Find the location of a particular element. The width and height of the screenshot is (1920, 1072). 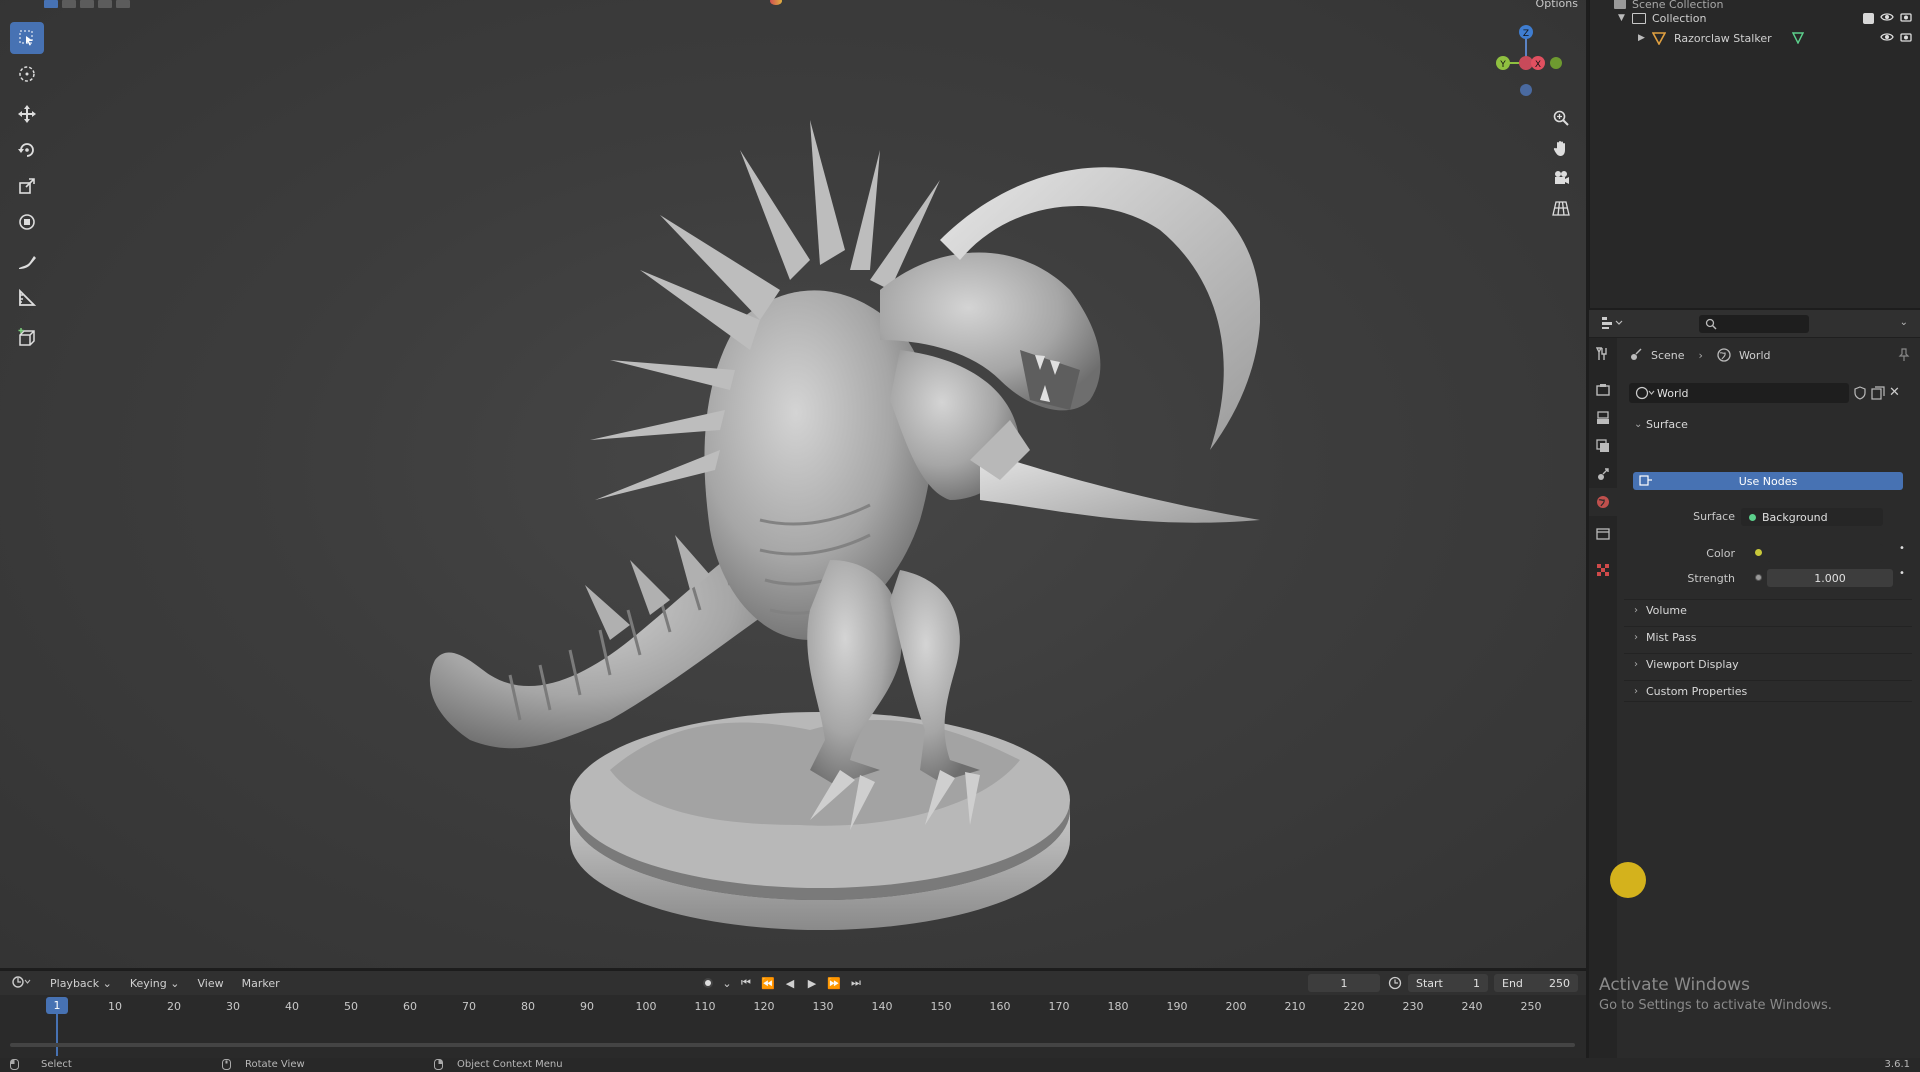

breadcrumb-world: World is located at coordinates (1755, 355).